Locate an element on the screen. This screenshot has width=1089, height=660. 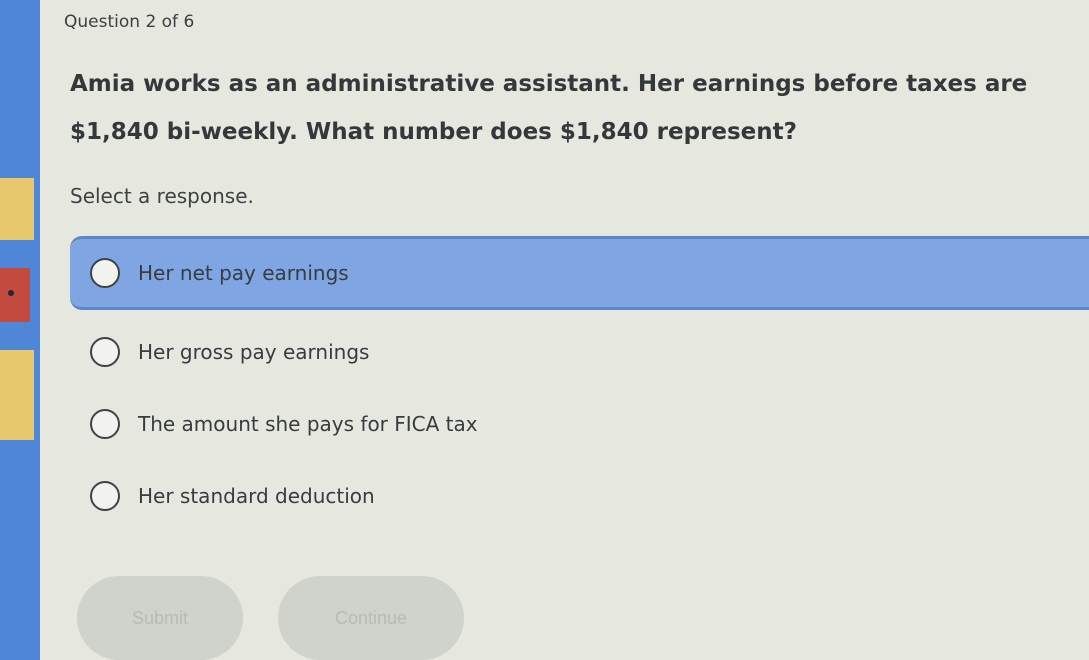
option-net-pay: Her net pay earnings is located at coordinates (579, 273).